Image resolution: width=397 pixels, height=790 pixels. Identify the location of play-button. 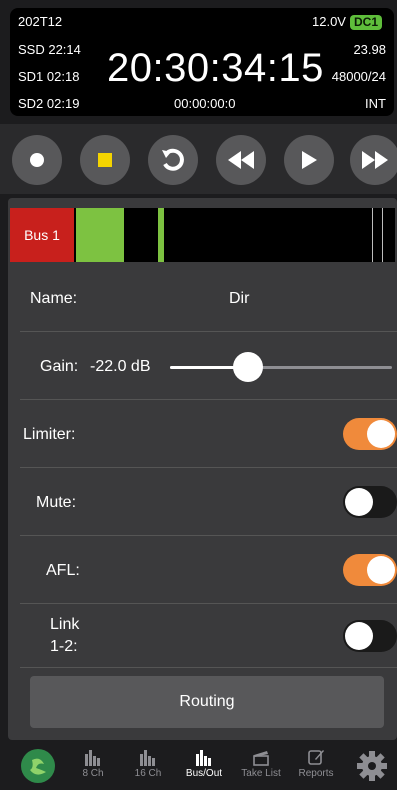
(309, 160).